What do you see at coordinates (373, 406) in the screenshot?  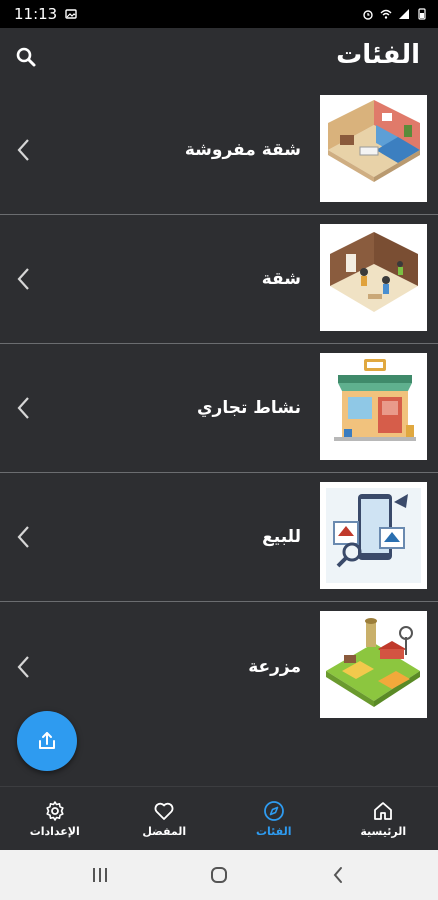 I see `commercial-shop-image` at bounding box center [373, 406].